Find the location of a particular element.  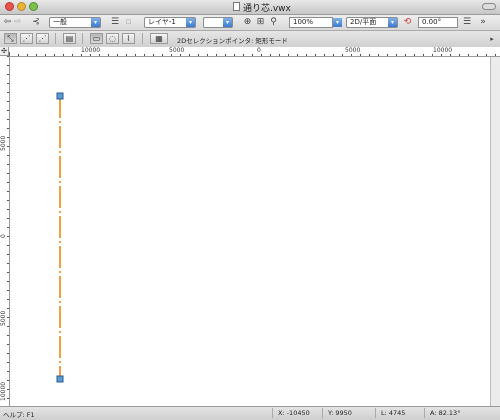

layer-options-icon: ▫ is located at coordinates (128, 22).